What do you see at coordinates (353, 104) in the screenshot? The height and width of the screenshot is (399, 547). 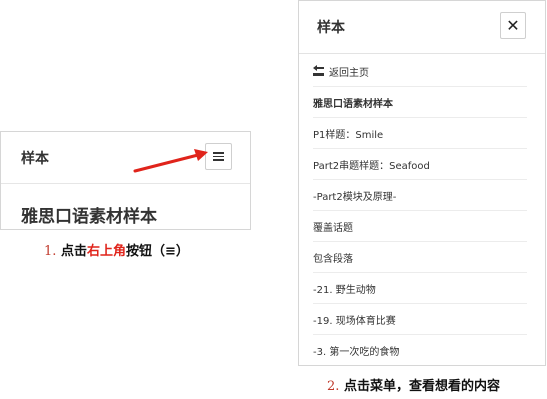 I see `menu-item-label: 雅思口语素材样本` at bounding box center [353, 104].